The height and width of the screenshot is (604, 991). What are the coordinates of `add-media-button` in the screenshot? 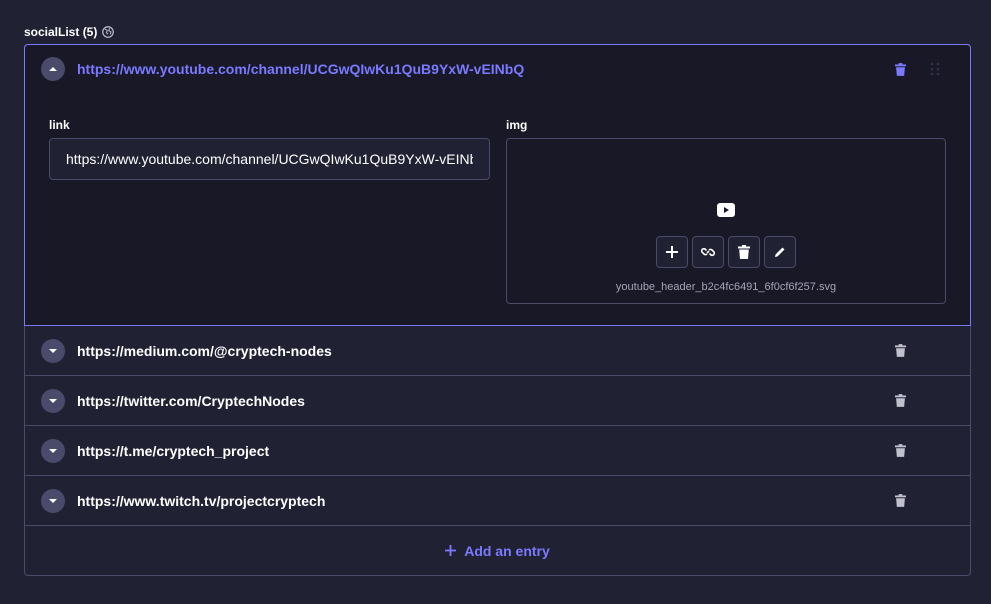 It's located at (672, 252).